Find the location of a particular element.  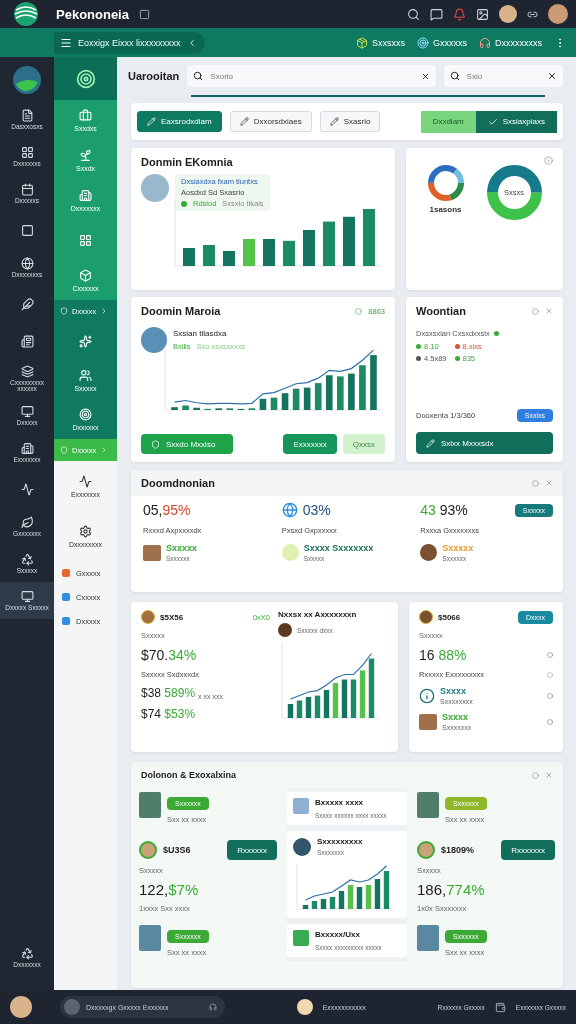

shield-icon is located at coordinates (64, 311).